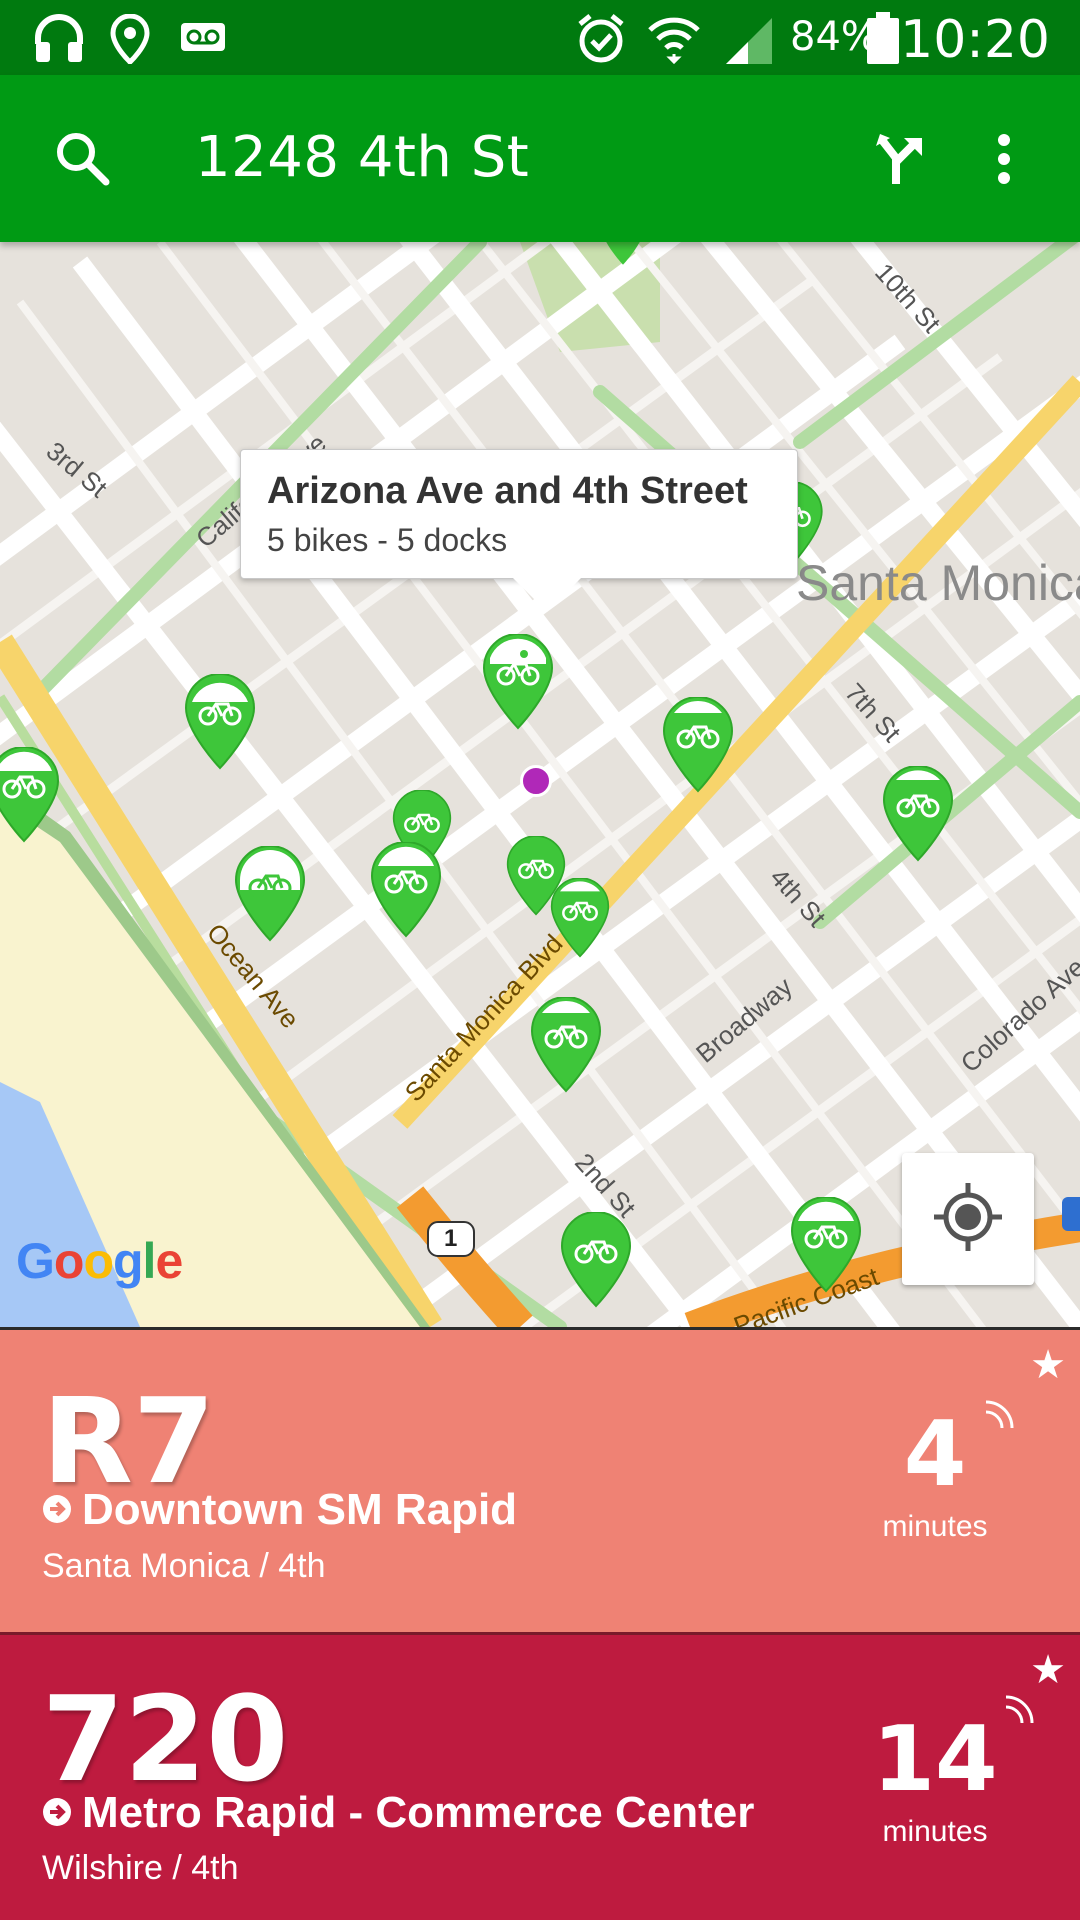  I want to click on eta: 14 minutes, so click(935, 1782).